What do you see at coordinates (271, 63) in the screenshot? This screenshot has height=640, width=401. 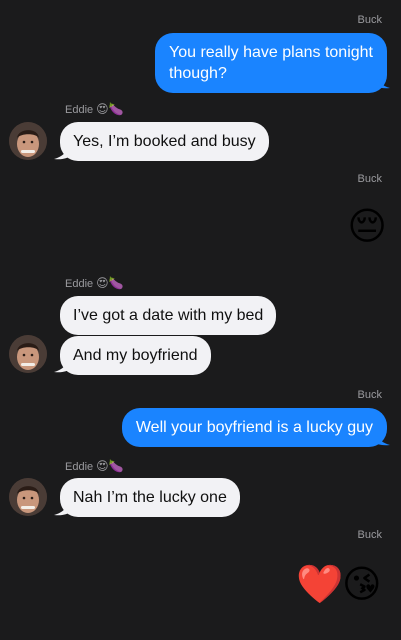 I see `message-bubble-outgoing: You really have plans tonight though?` at bounding box center [271, 63].